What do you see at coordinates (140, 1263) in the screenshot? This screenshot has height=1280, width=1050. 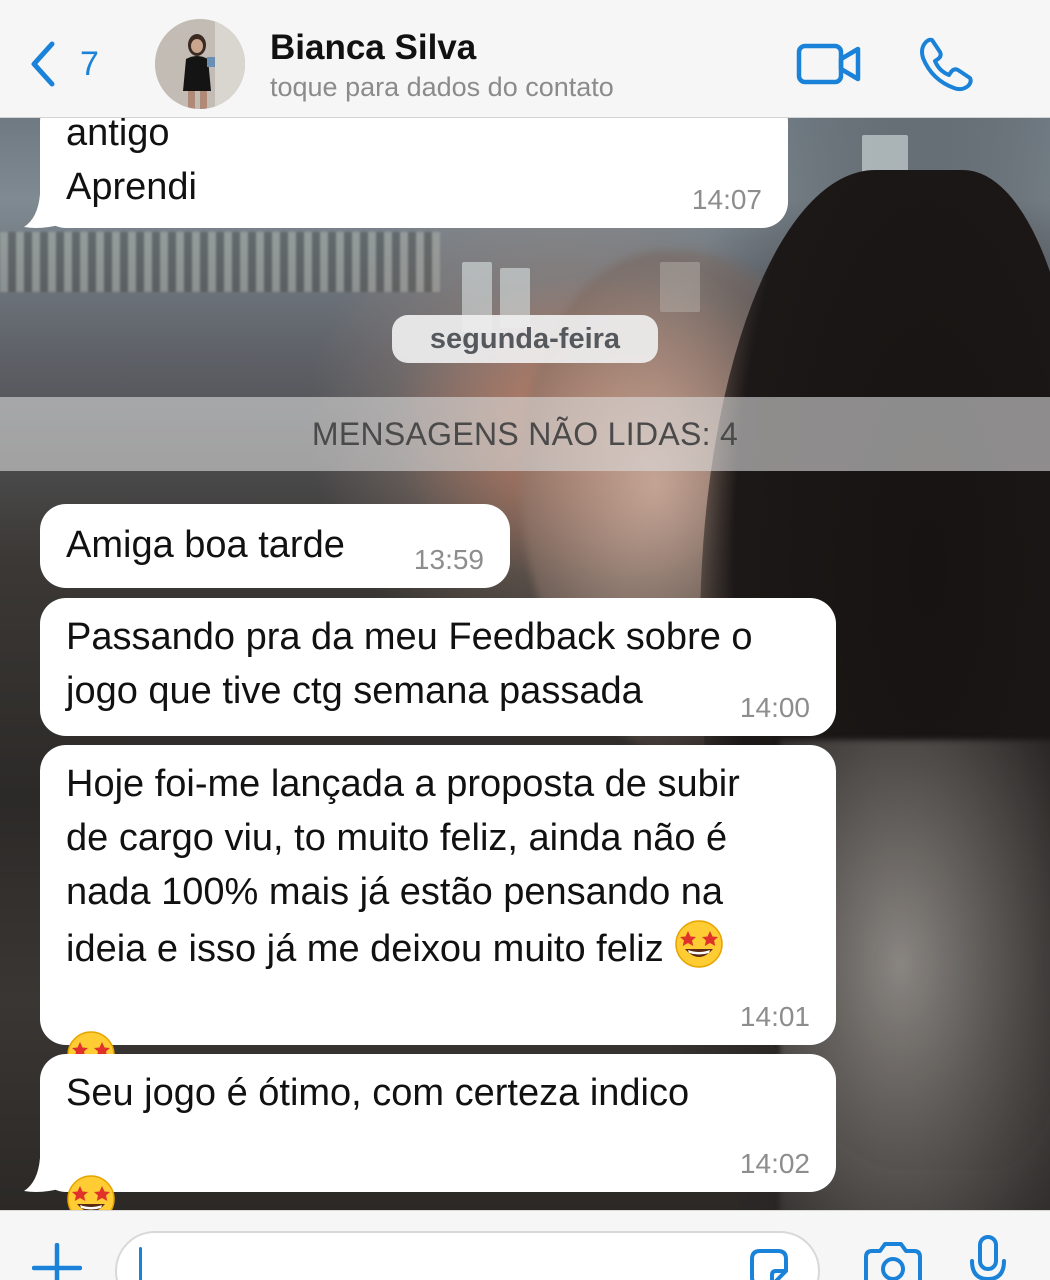 I see `text-cursor` at bounding box center [140, 1263].